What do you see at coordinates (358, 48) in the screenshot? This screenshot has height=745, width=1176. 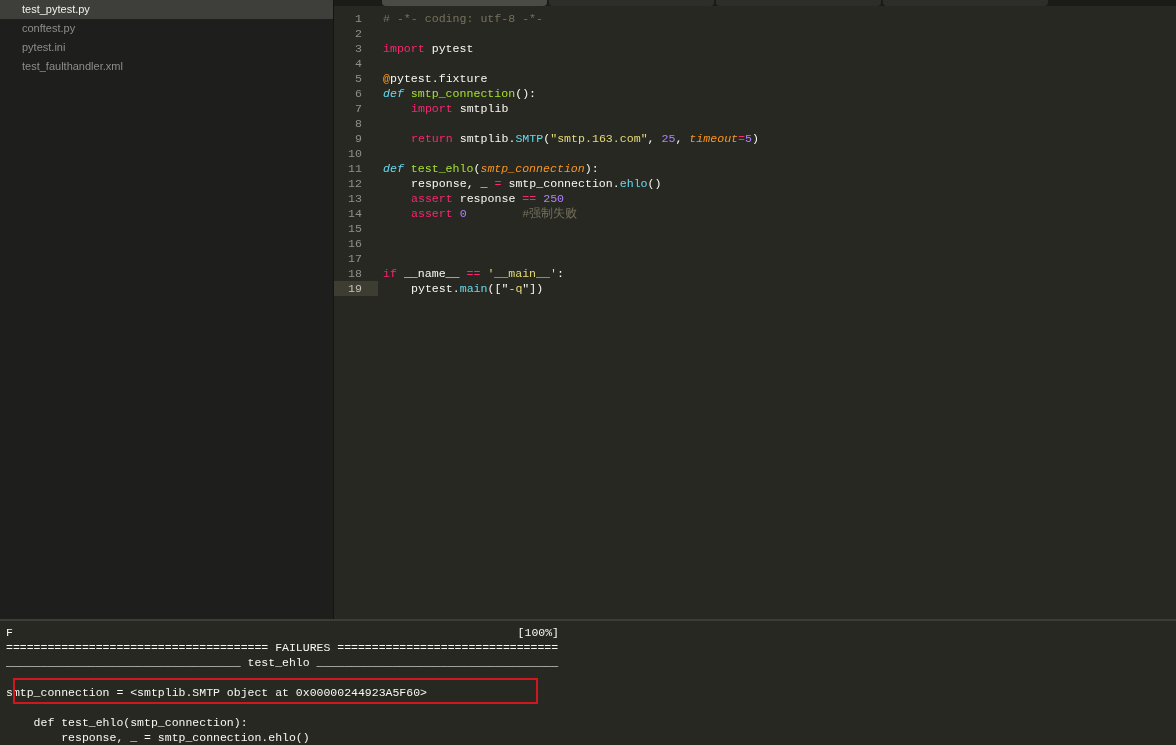 I see `line-number: 3` at bounding box center [358, 48].